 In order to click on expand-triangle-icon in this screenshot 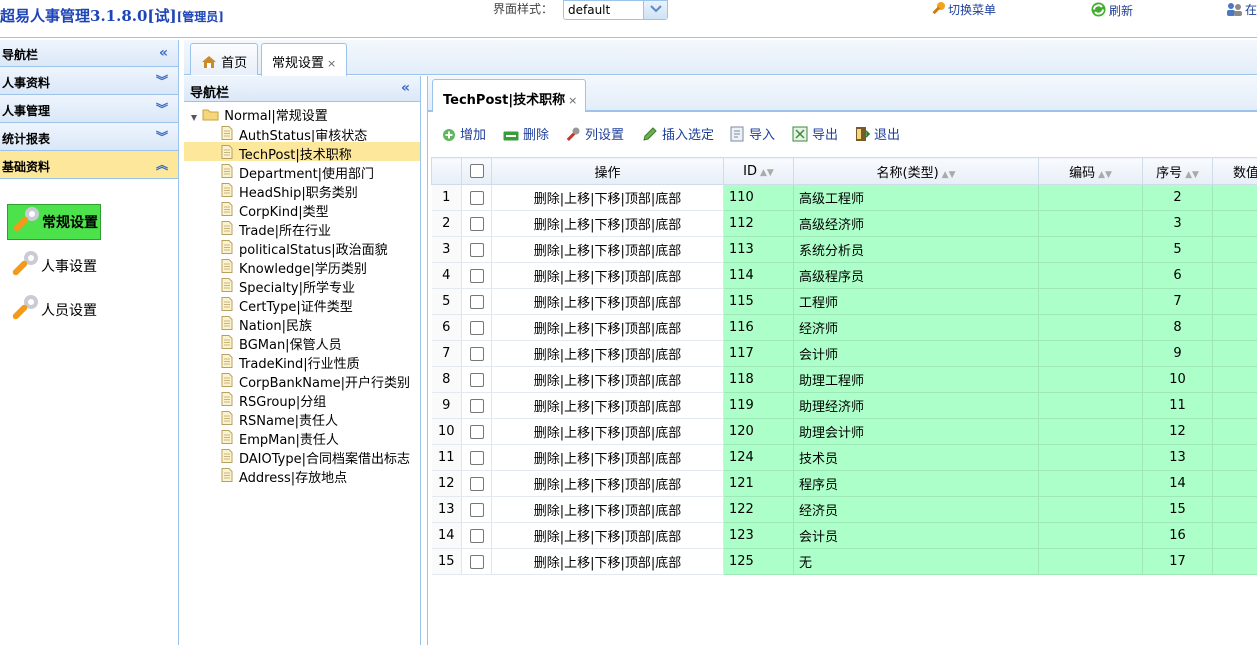, I will do `click(194, 118)`.